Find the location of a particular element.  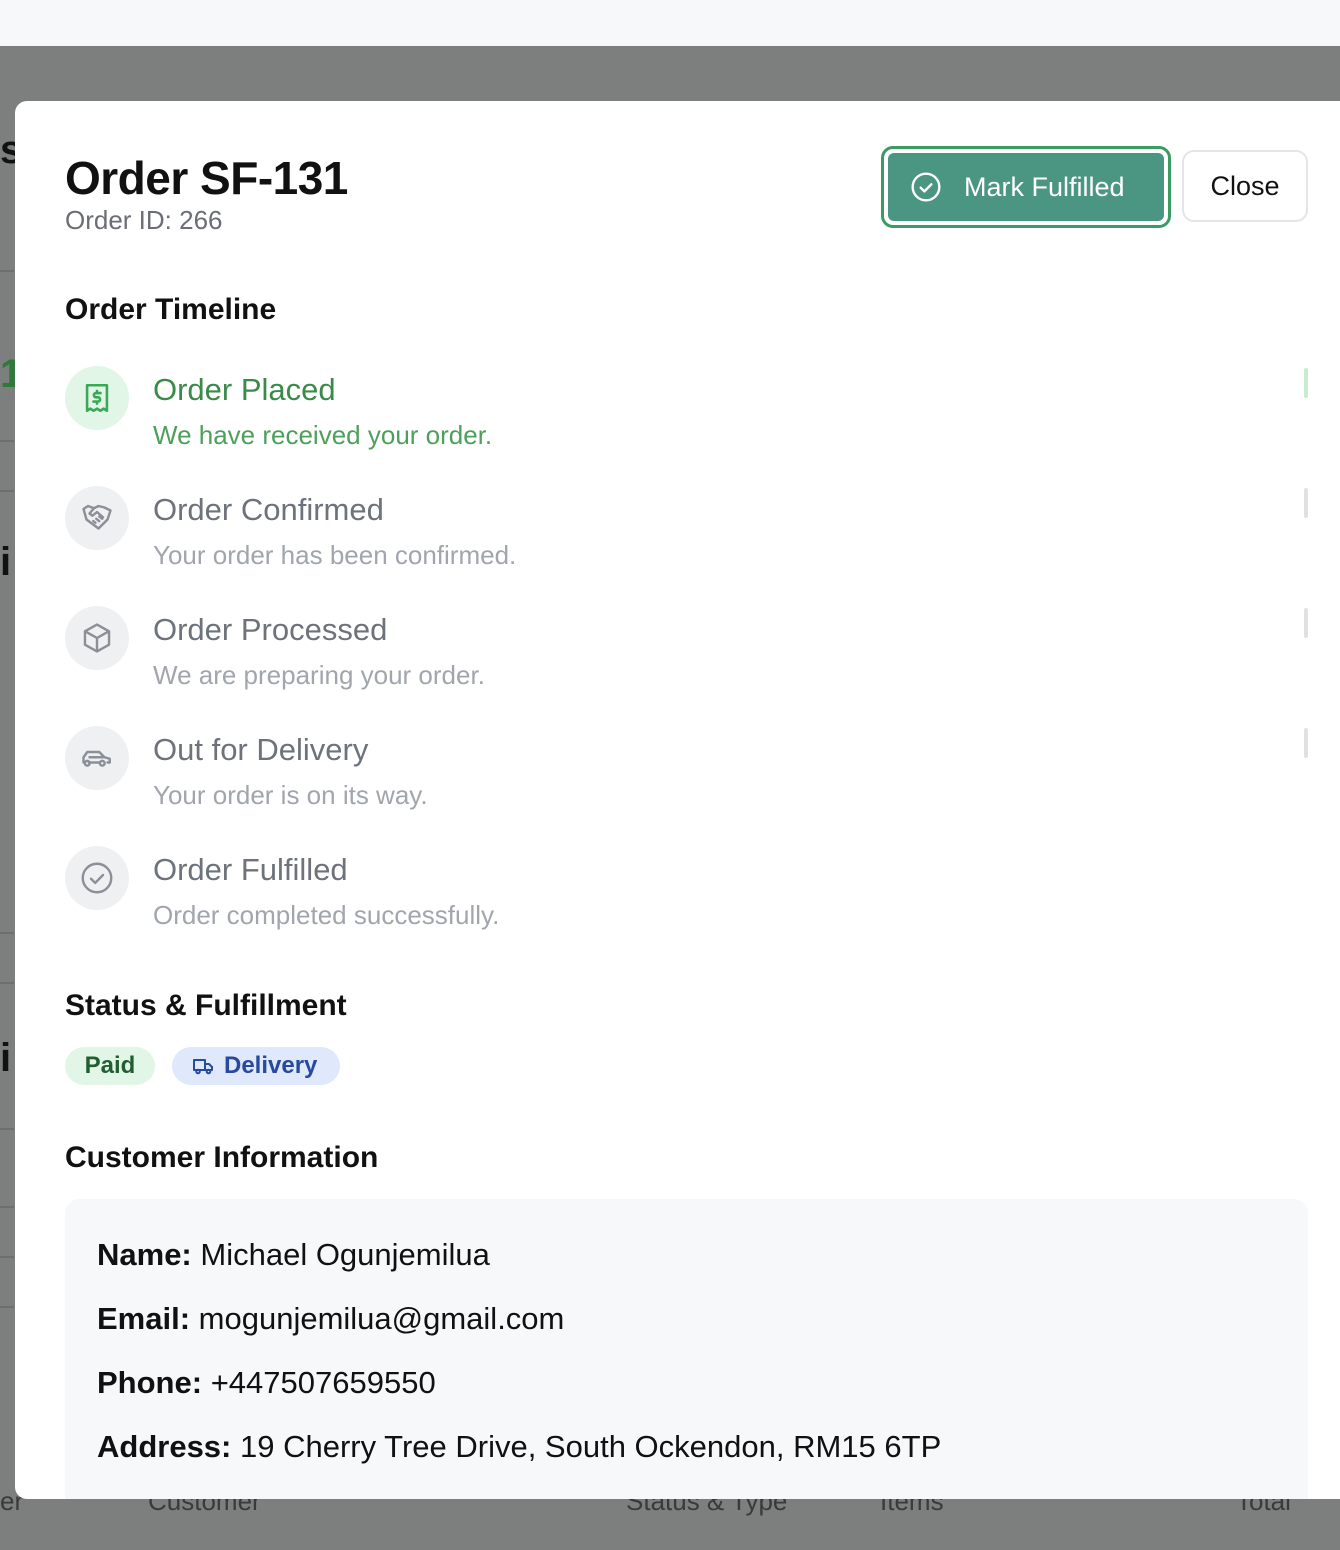

customer-phone-label: Phone: is located at coordinates (150, 1382).